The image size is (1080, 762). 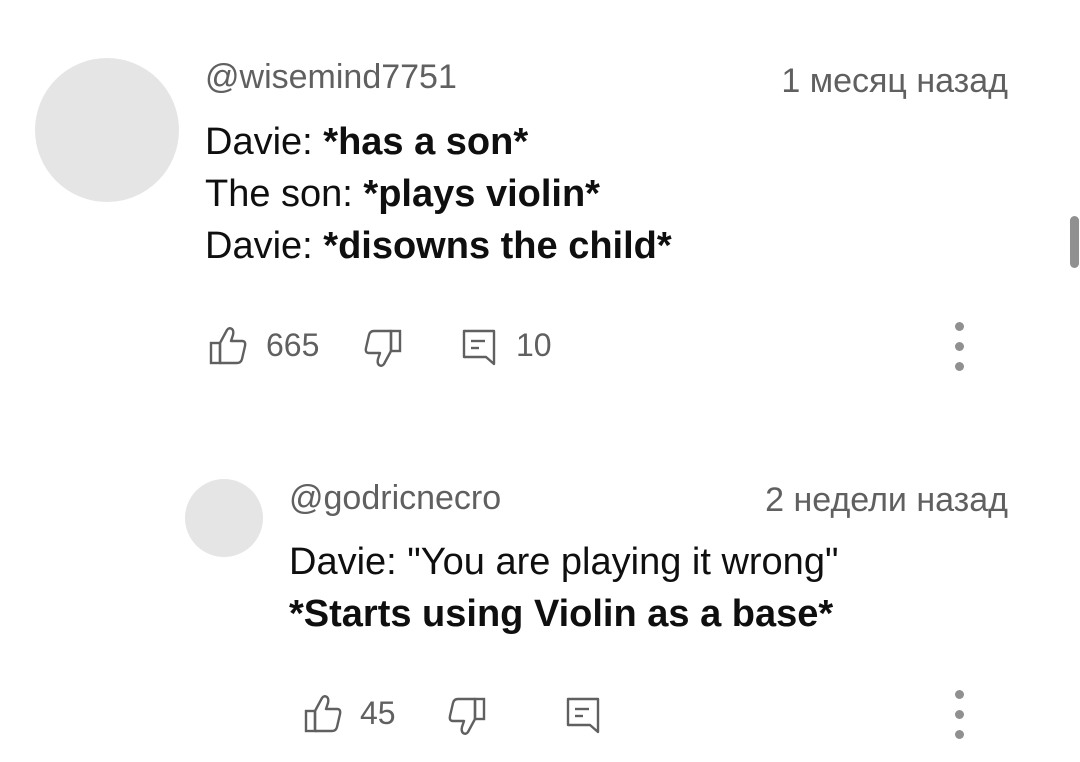 What do you see at coordinates (886, 500) in the screenshot?
I see `comment-timestamp: 2 недели назад` at bounding box center [886, 500].